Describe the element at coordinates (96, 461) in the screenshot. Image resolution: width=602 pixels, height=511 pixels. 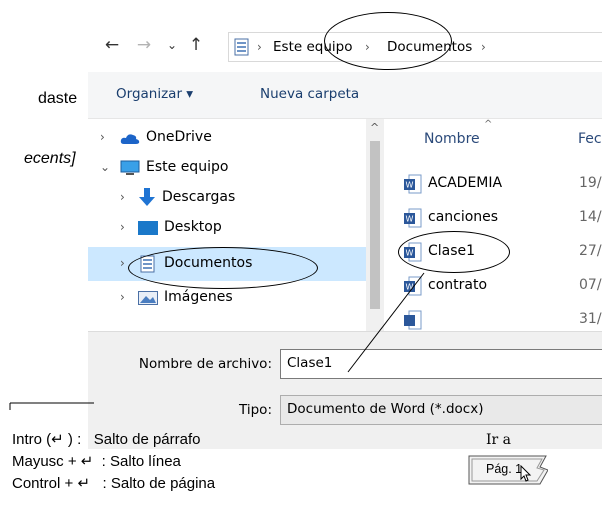
I see `shortcut-note-mayusc: Mayusc + ↵ : Salto línea` at that location.